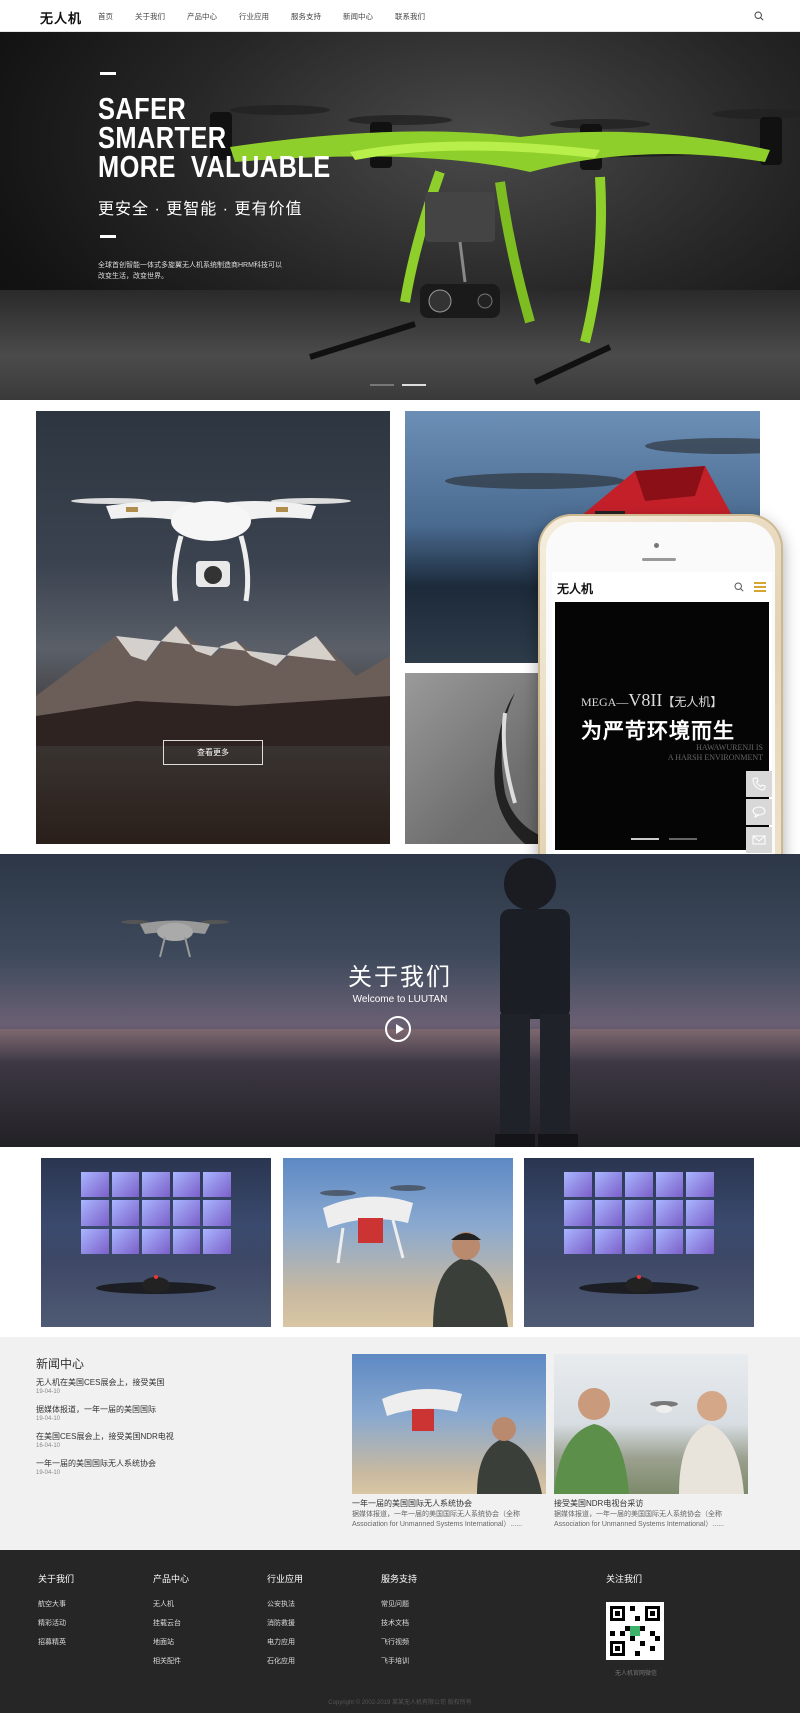  What do you see at coordinates (108, 73) in the screenshot?
I see `hero-dash-top` at bounding box center [108, 73].